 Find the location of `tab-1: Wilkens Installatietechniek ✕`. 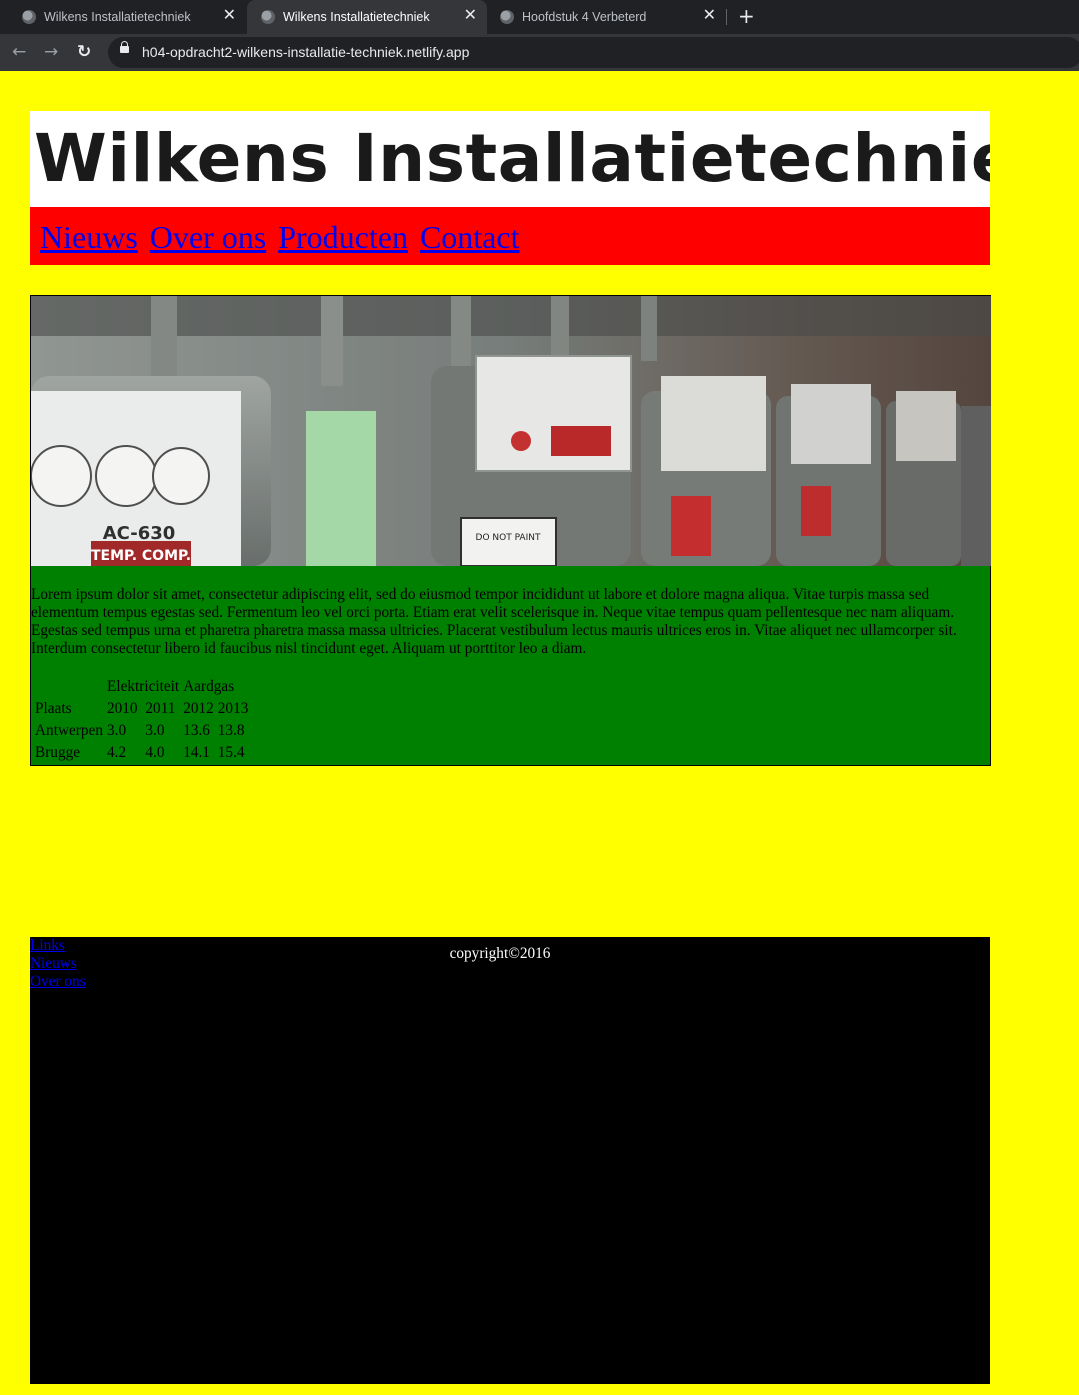

tab-1: Wilkens Installatietechniek ✕ is located at coordinates (127, 17).